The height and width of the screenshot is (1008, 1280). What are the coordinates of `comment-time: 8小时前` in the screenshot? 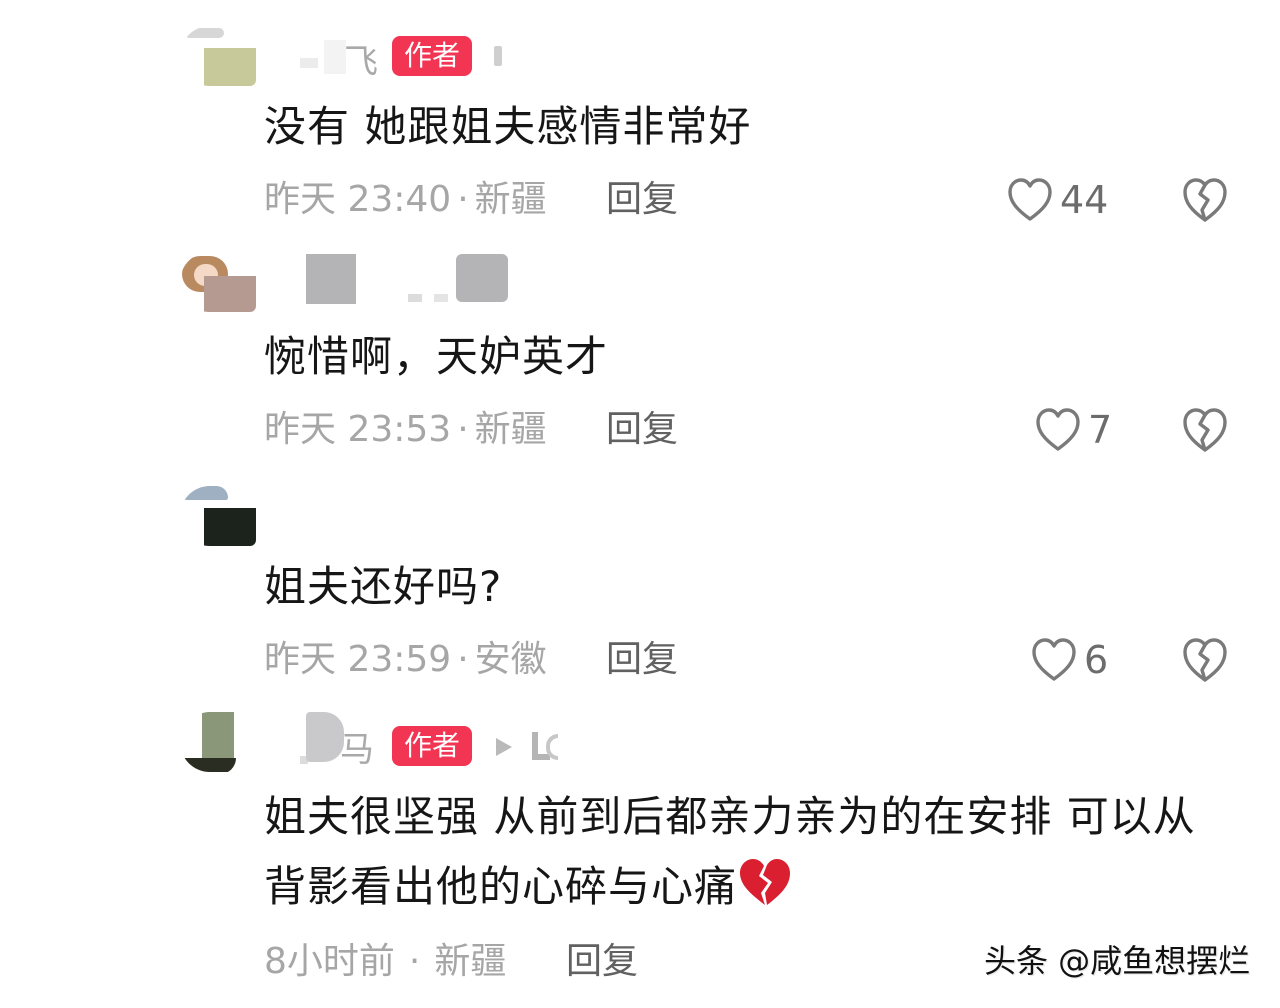 It's located at (329, 961).